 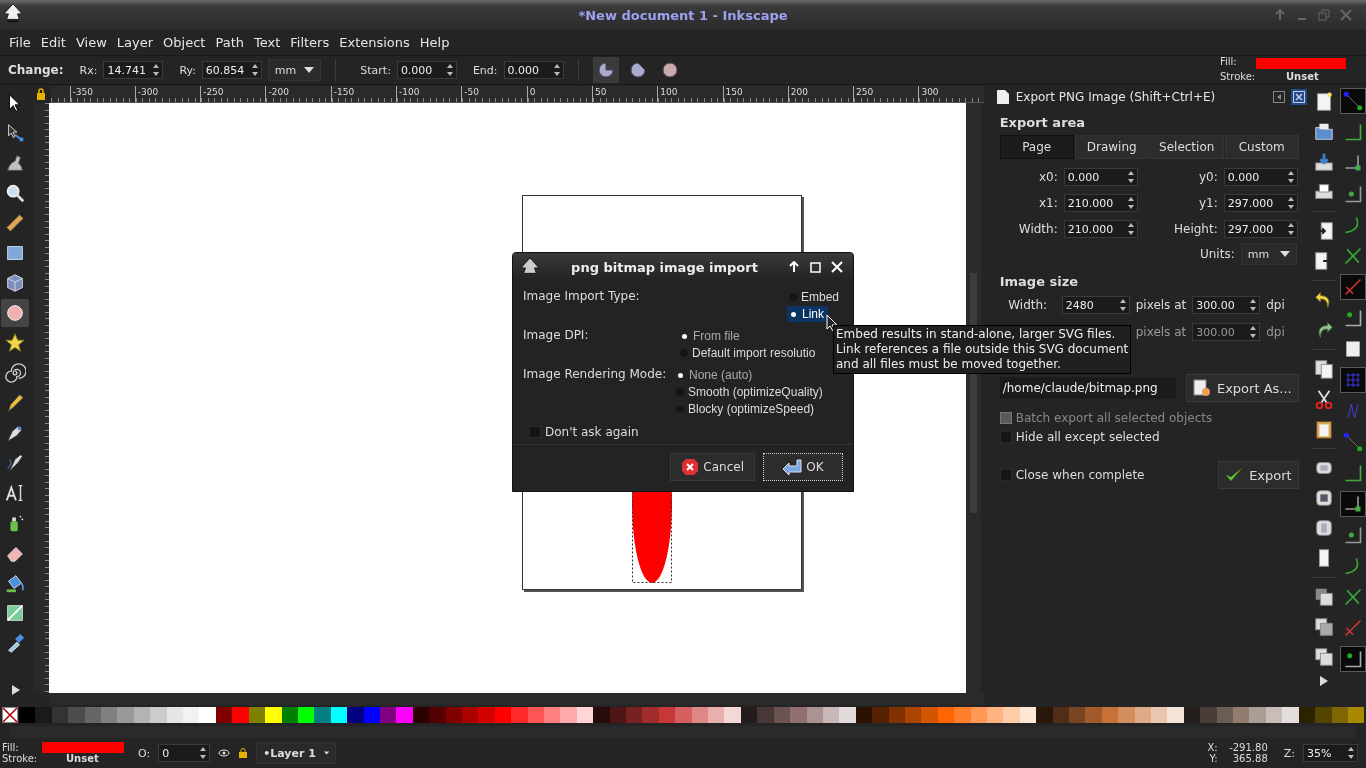 What do you see at coordinates (711, 336) in the screenshot?
I see `radio-option: From file` at bounding box center [711, 336].